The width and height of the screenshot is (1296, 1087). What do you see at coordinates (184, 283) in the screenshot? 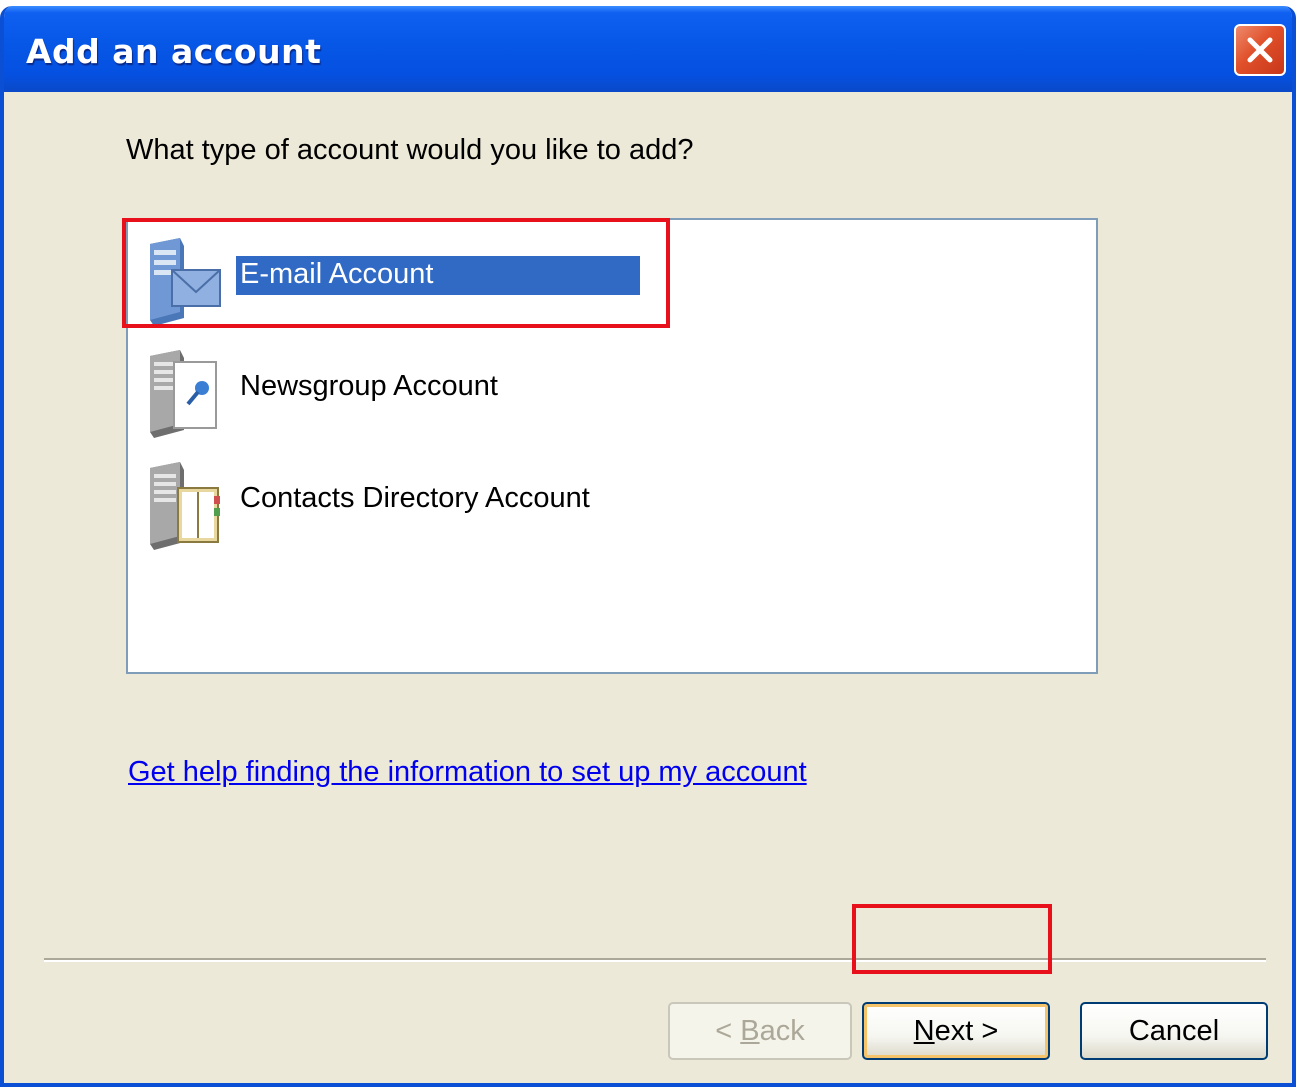
I see `email-server-icon` at bounding box center [184, 283].